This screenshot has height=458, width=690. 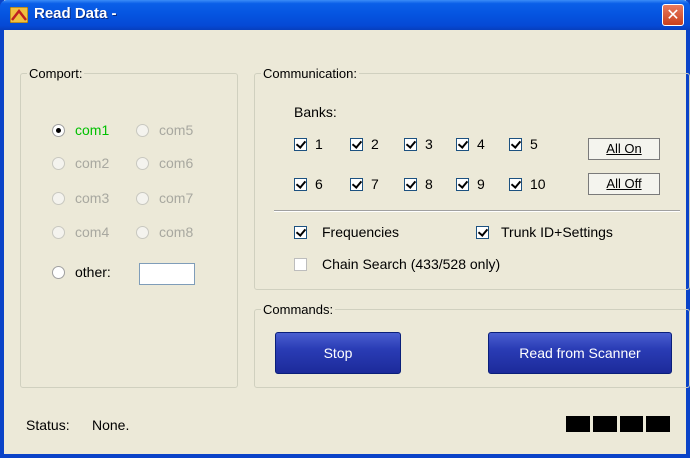 I want to click on bank-6-label: 6, so click(x=319, y=184).